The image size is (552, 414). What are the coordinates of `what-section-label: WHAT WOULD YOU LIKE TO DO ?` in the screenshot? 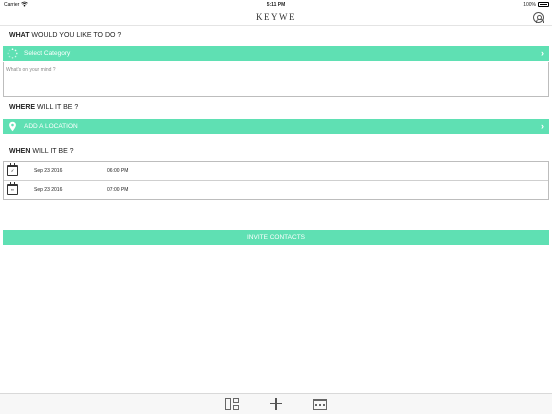 It's located at (65, 35).